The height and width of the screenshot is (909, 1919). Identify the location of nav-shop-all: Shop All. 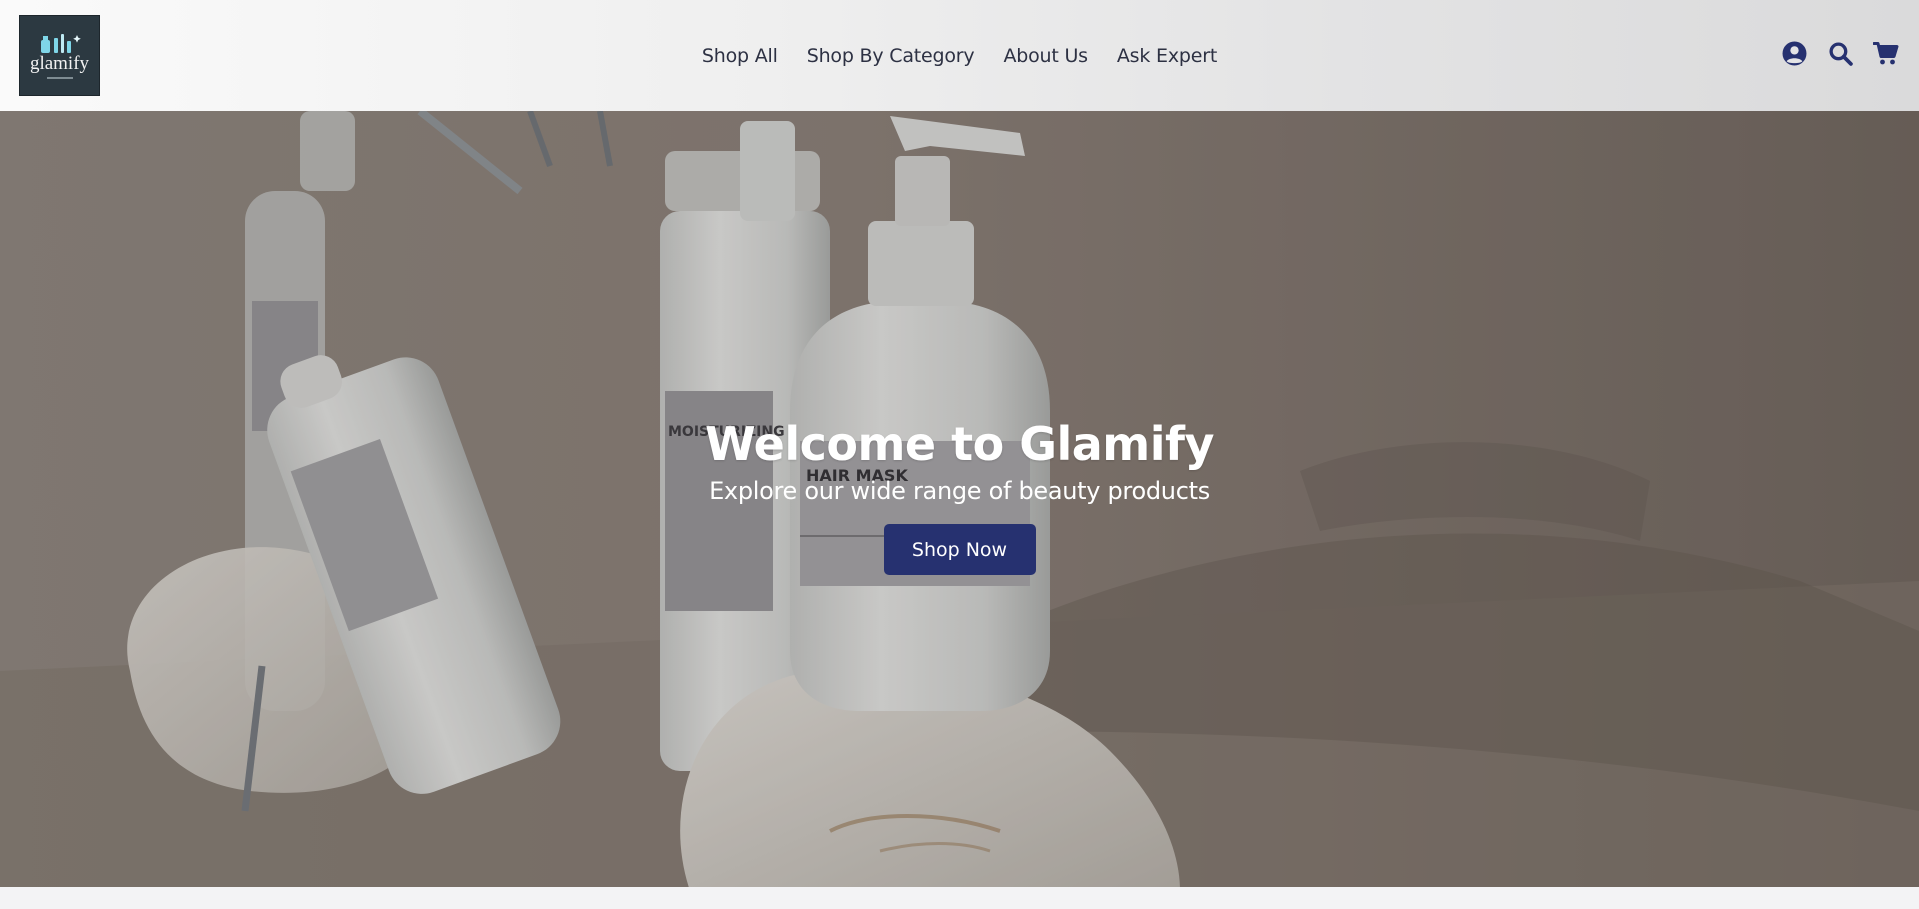
(740, 56).